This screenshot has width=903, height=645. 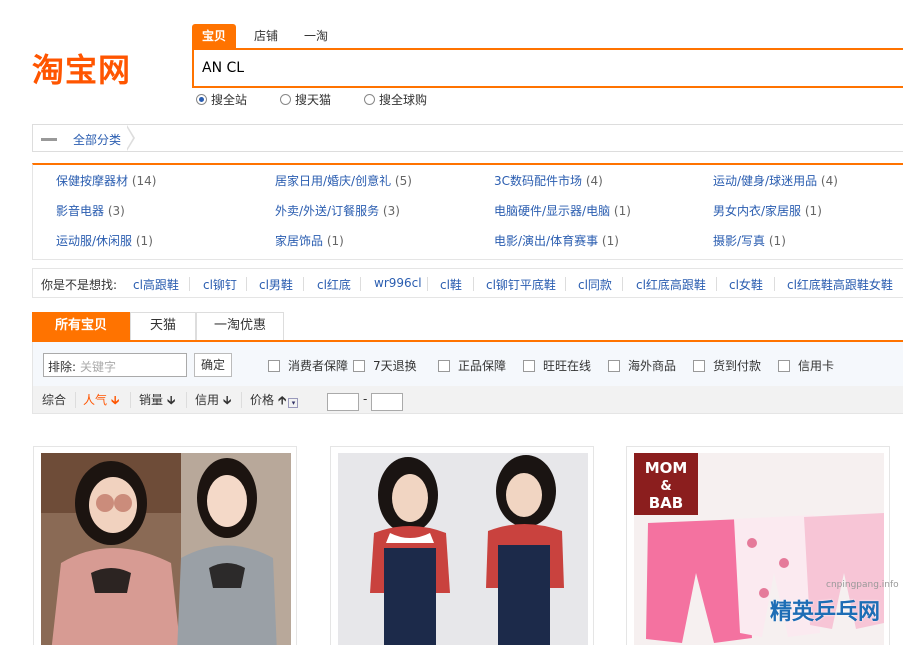 I want to click on tab-all-items: 所有宝贝, so click(x=81, y=326).